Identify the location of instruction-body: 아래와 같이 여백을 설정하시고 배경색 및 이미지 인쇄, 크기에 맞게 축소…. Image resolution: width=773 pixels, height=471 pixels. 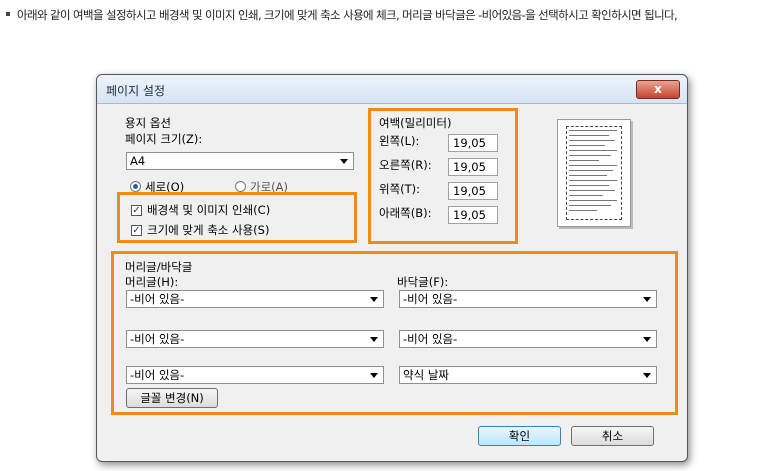
(347, 15).